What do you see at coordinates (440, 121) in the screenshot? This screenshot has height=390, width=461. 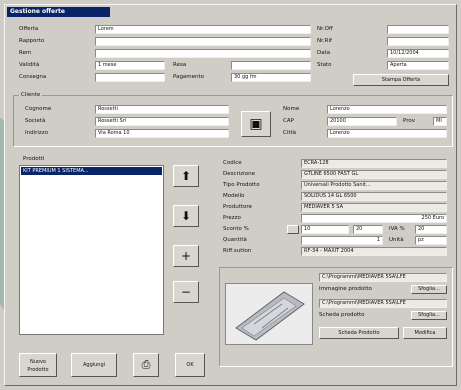 I see `prov-field: MI` at bounding box center [440, 121].